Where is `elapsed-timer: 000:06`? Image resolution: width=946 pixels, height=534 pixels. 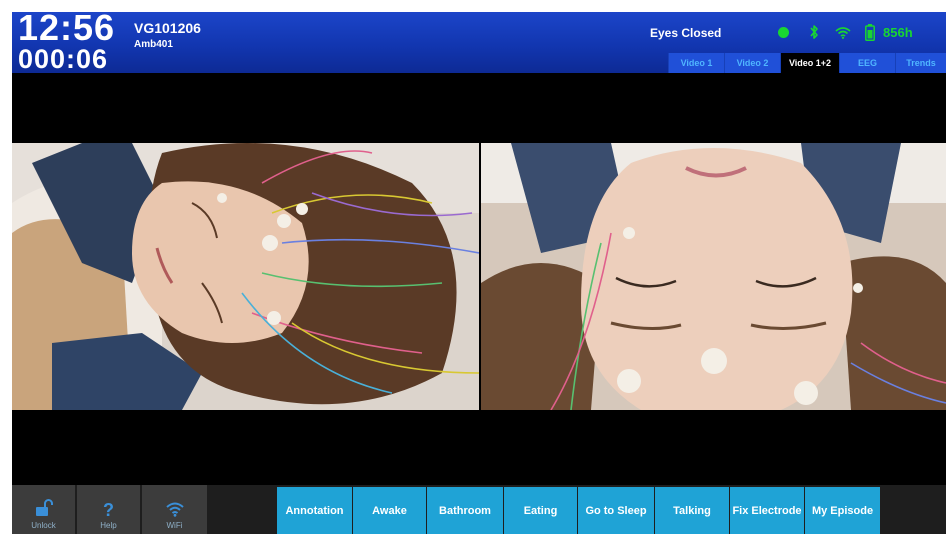 elapsed-timer: 000:06 is located at coordinates (63, 59).